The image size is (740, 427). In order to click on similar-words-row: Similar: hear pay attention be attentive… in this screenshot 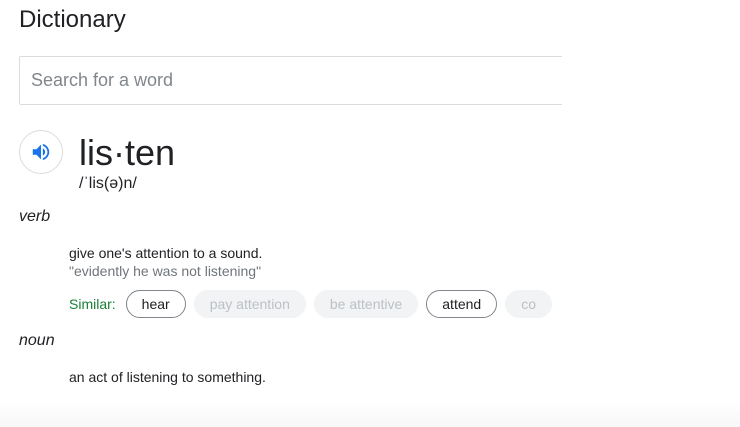, I will do `click(315, 304)`.